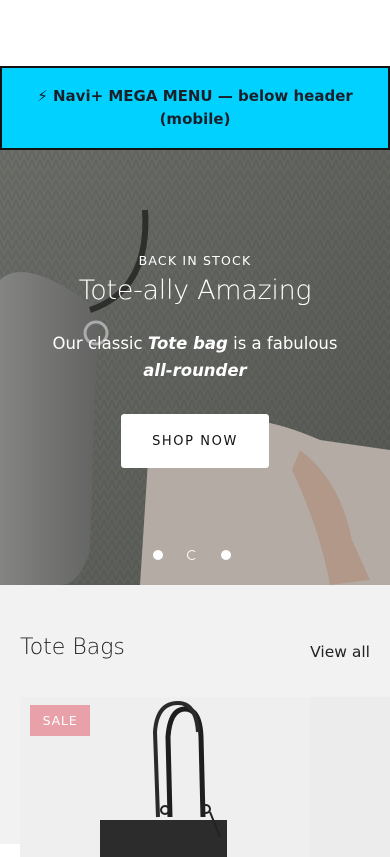  What do you see at coordinates (350, 777) in the screenshot?
I see `product-card-next` at bounding box center [350, 777].